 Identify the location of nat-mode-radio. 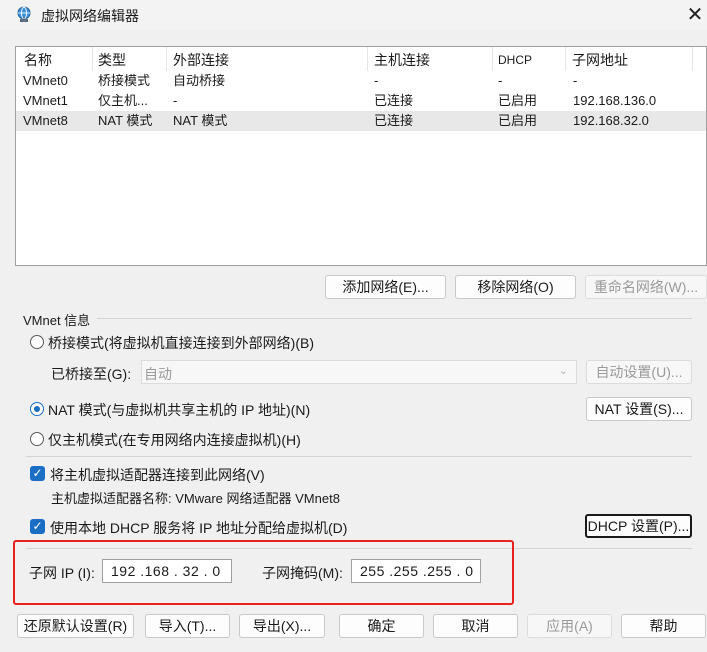
(37, 409).